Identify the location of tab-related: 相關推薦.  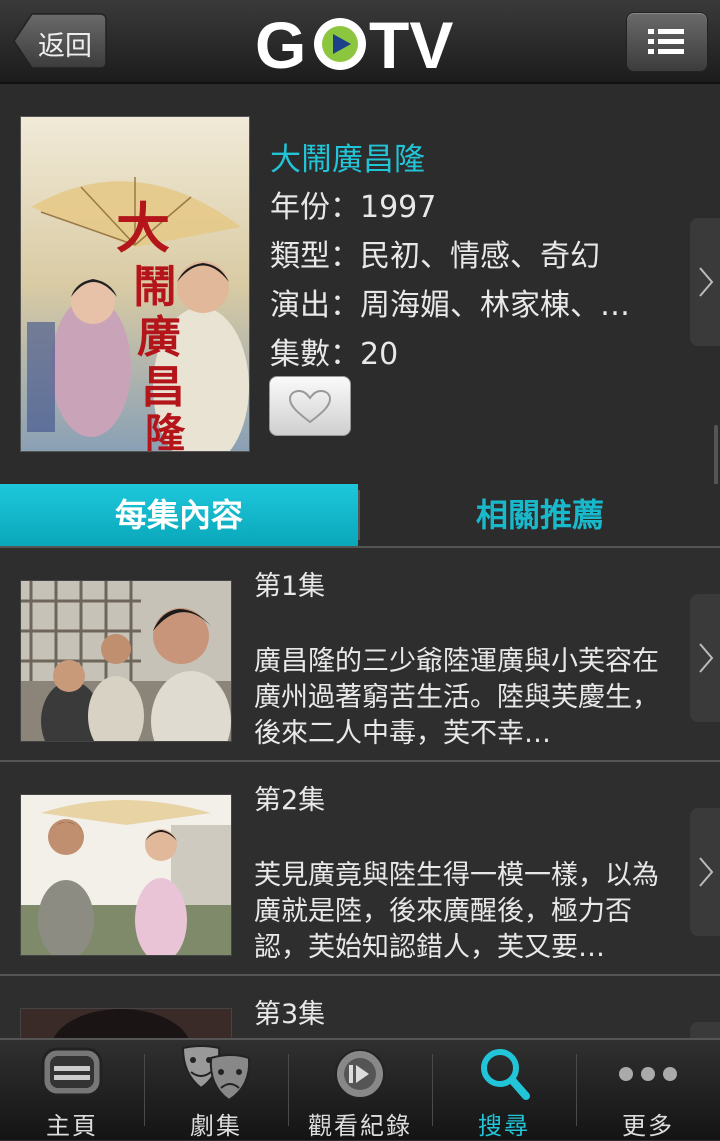
(540, 515).